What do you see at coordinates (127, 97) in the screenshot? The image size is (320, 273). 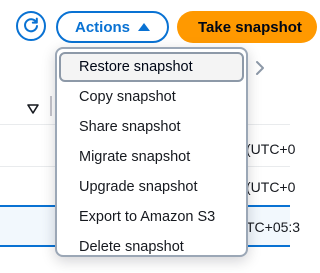 I see `menu-item-label: Copy snapshot` at bounding box center [127, 97].